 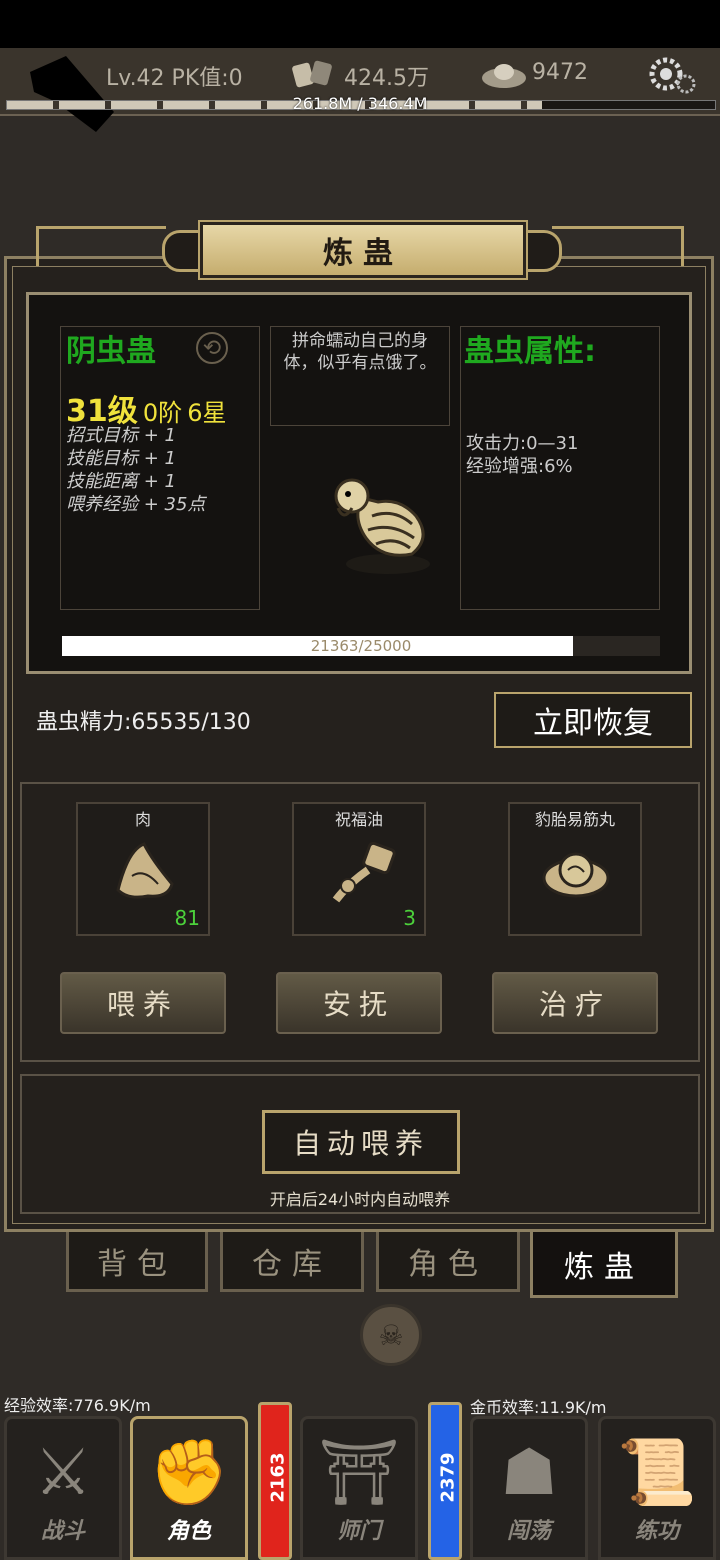 What do you see at coordinates (386, 78) in the screenshot?
I see `silver-amount: 424.5万` at bounding box center [386, 78].